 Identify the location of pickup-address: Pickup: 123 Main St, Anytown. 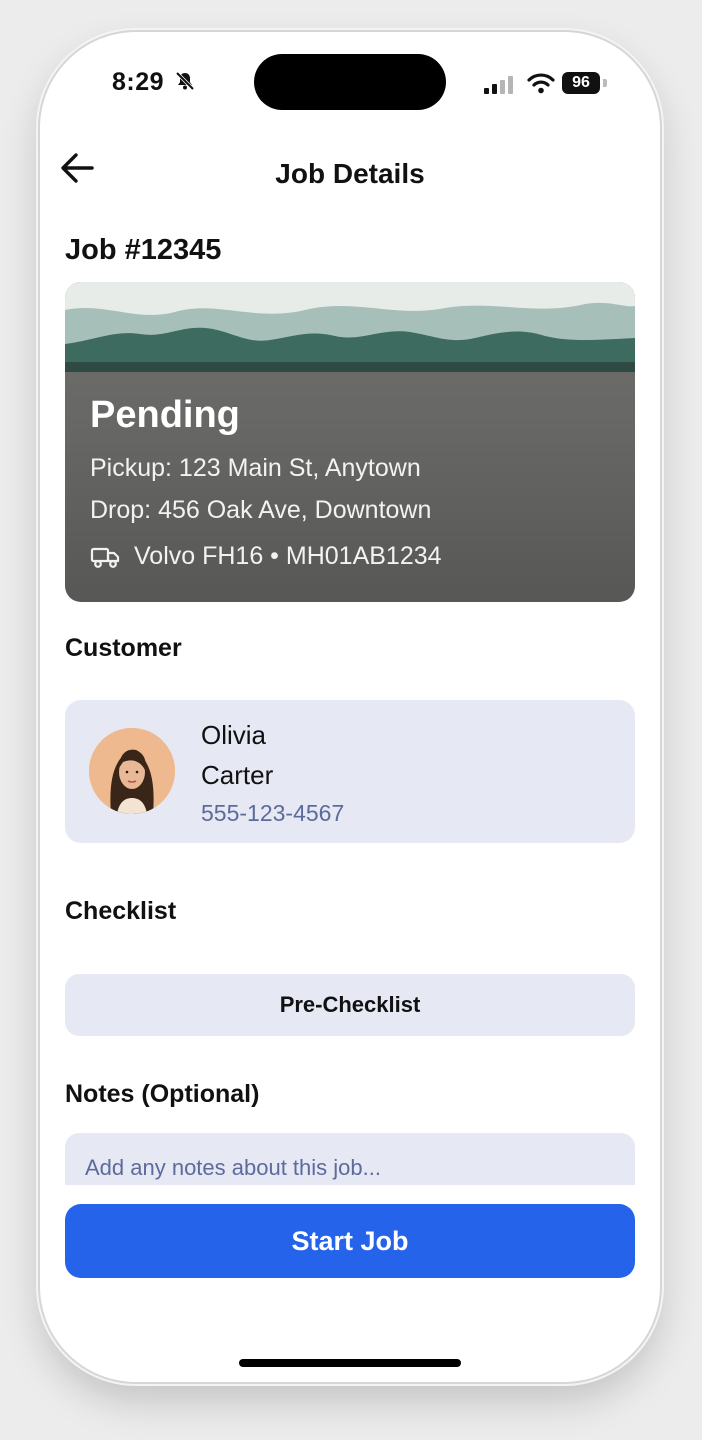
(255, 468).